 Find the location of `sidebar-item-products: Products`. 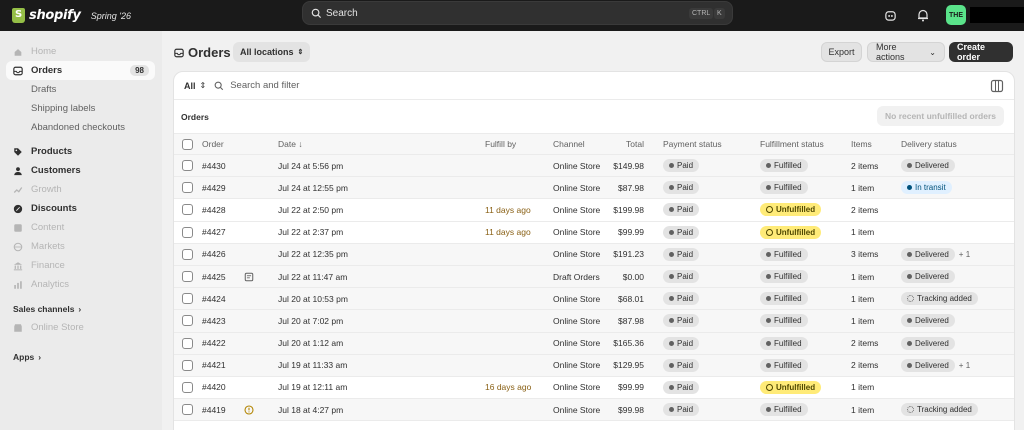

sidebar-item-products: Products is located at coordinates (81, 151).